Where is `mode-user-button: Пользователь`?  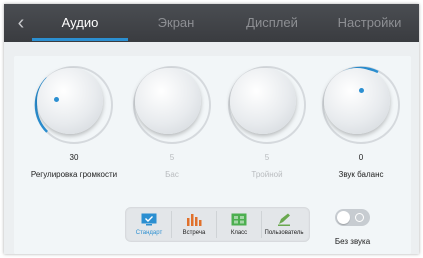 mode-user-button: Пользователь is located at coordinates (284, 224).